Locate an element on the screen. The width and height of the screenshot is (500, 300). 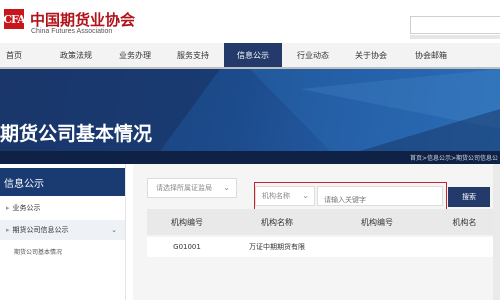
nav-industry: 行业动态 is located at coordinates (313, 55).